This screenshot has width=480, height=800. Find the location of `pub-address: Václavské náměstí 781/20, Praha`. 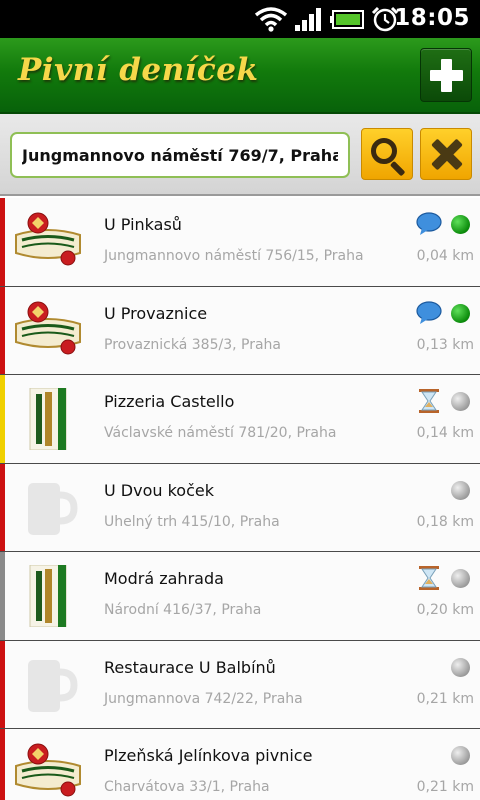

pub-address: Václavské náměstí 781/20, Praha is located at coordinates (220, 433).